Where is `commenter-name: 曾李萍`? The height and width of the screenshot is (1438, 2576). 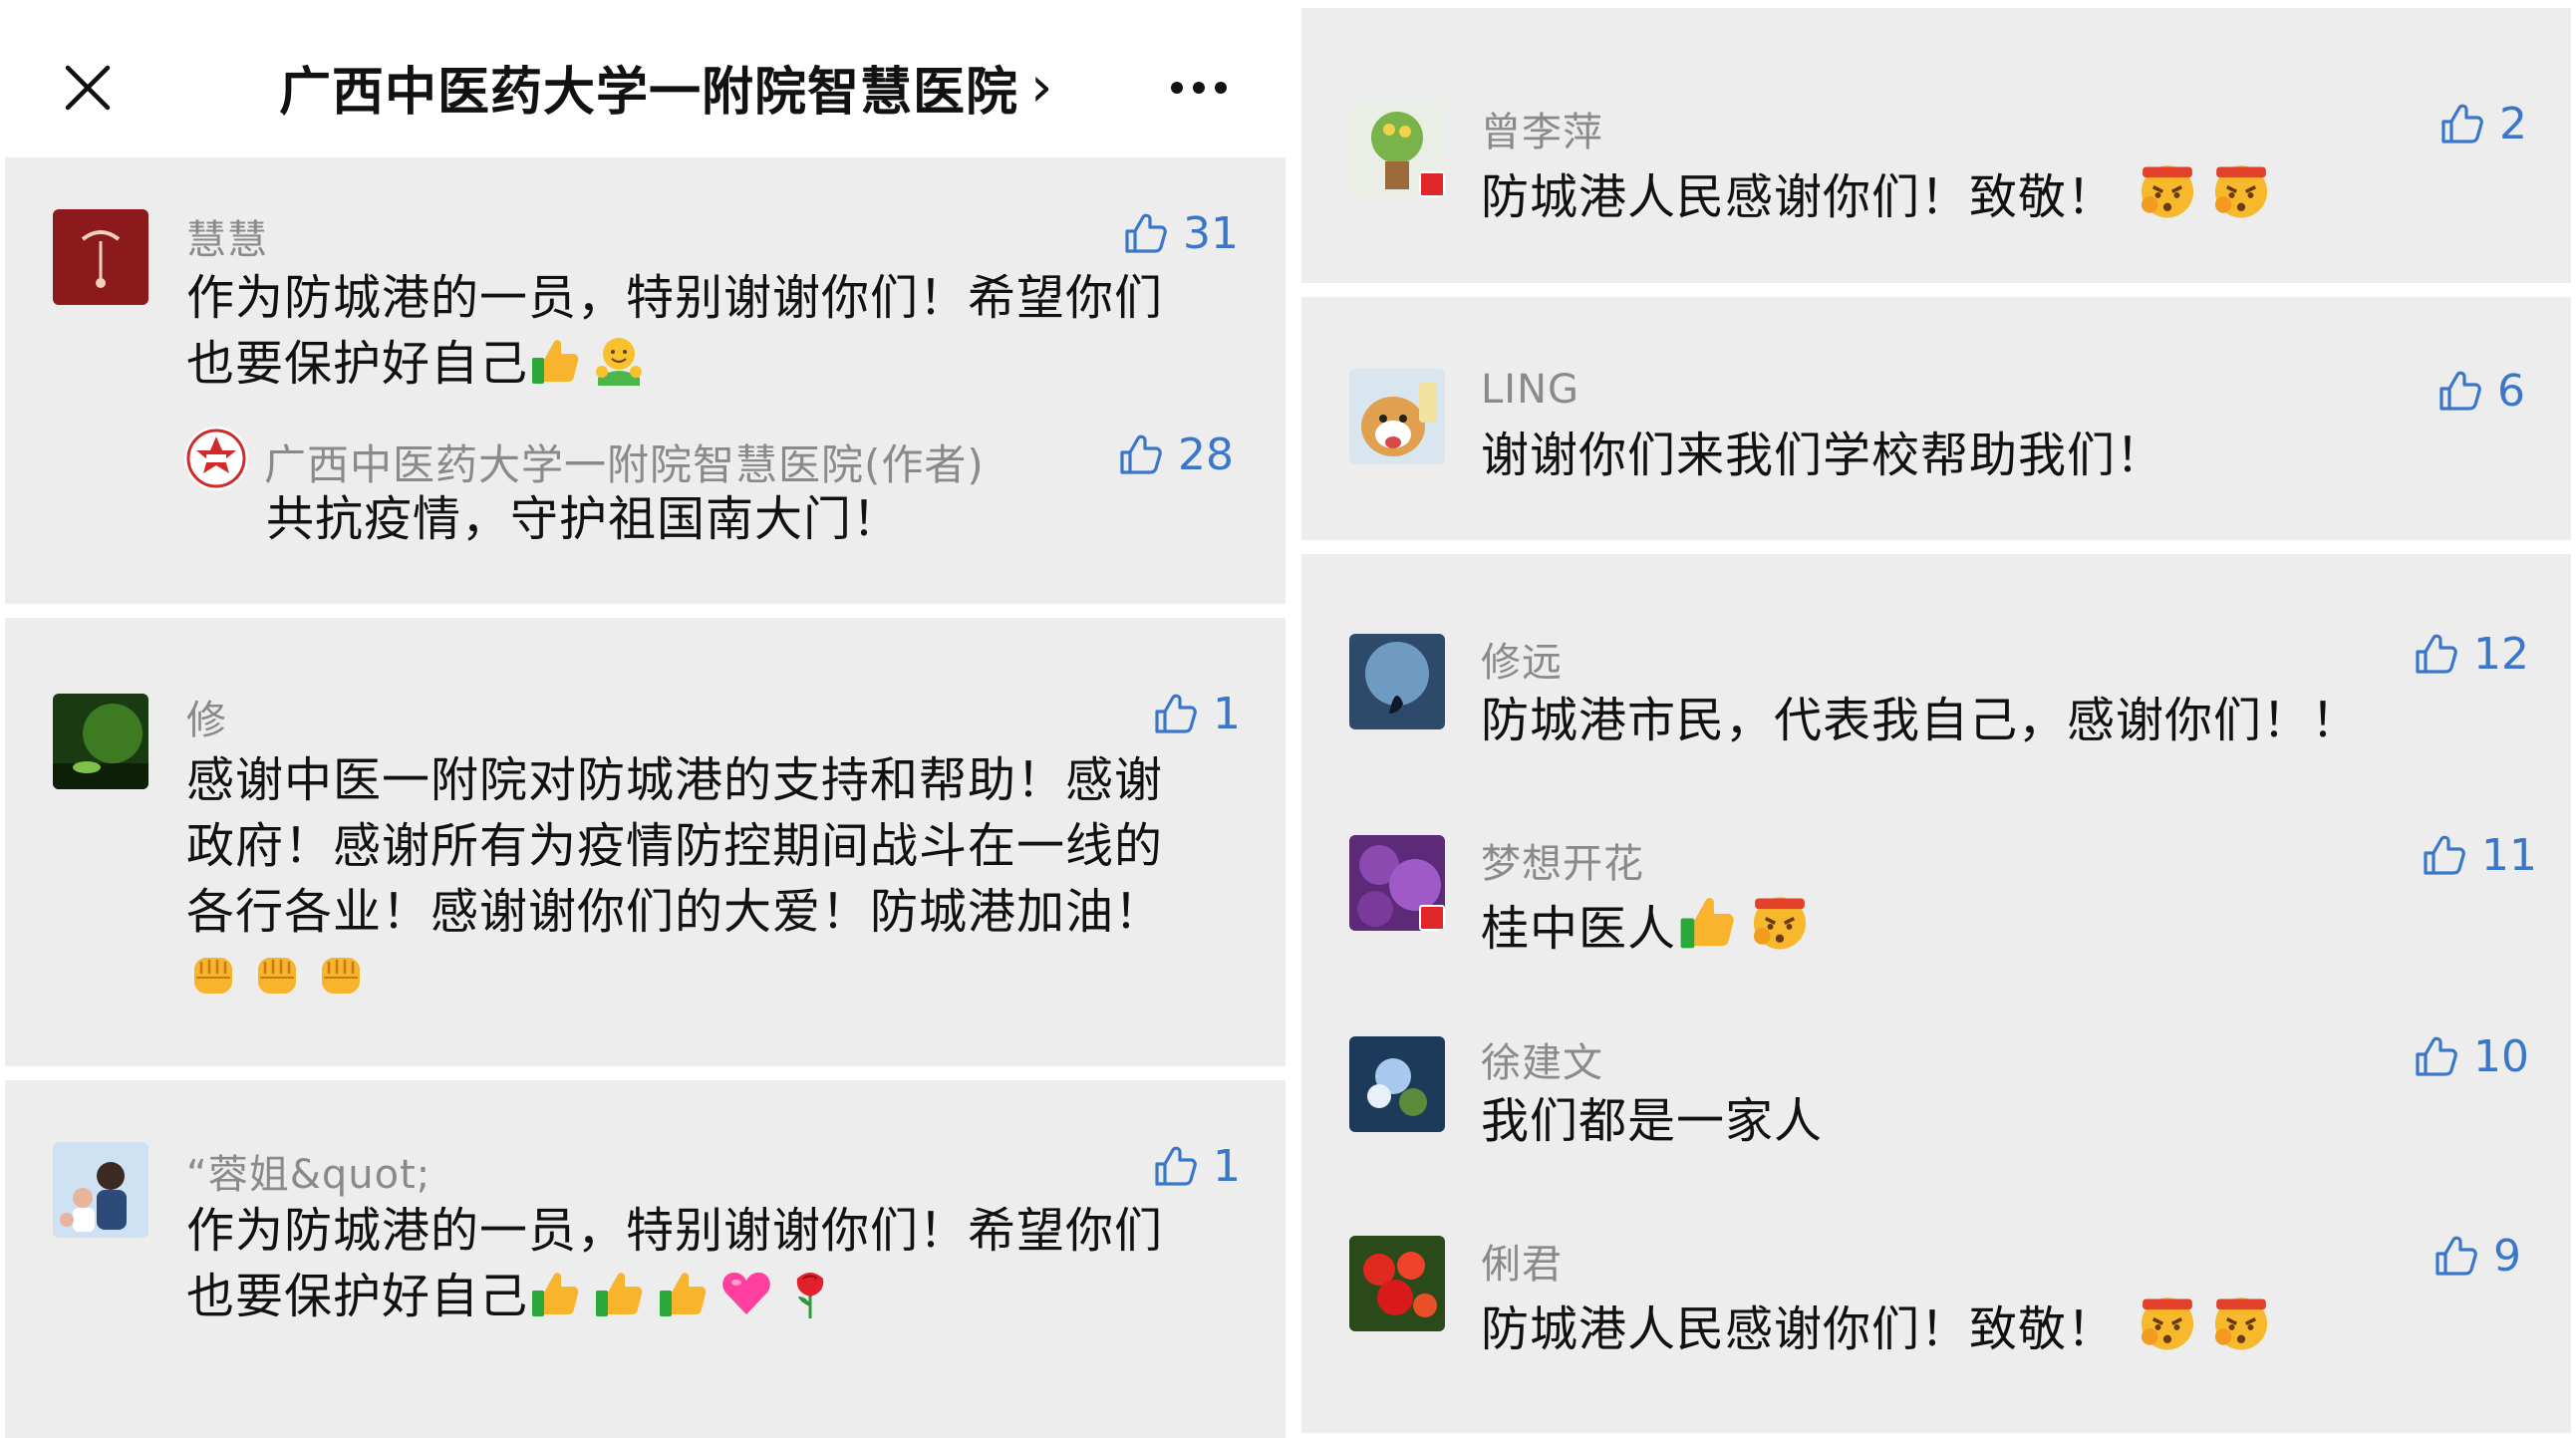 commenter-name: 曾李萍 is located at coordinates (1542, 129).